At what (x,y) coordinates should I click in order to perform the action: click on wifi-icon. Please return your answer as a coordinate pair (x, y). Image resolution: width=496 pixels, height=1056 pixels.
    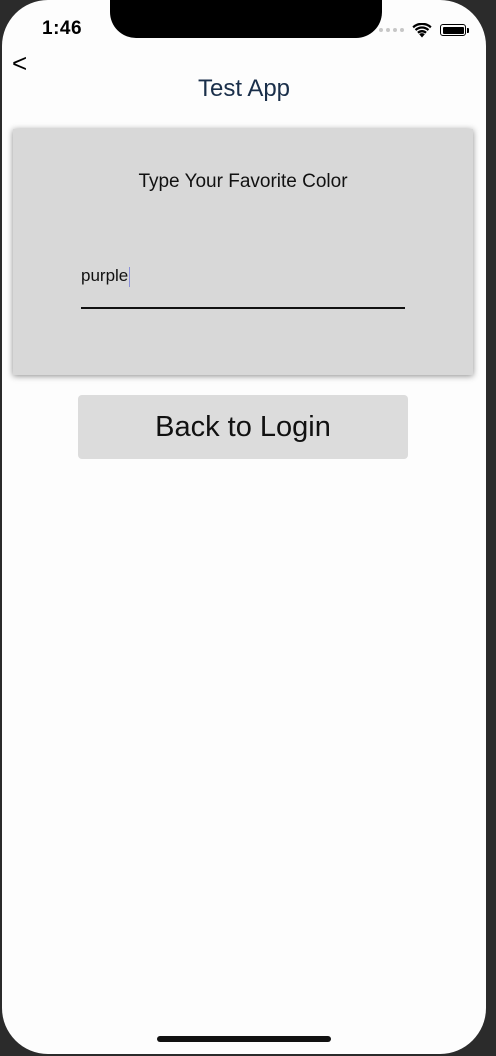
    Looking at the image, I should click on (422, 29).